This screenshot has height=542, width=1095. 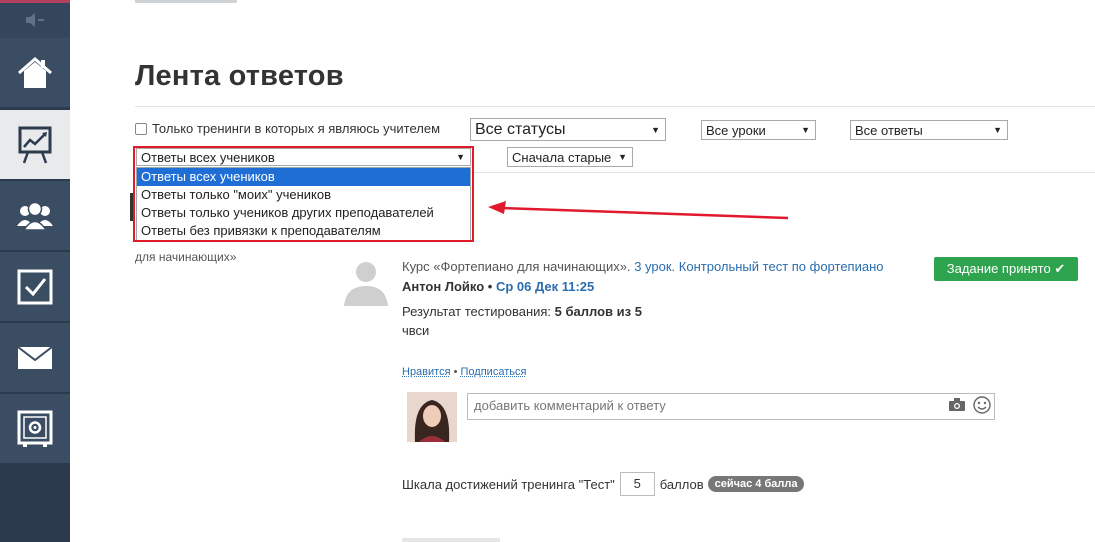 What do you see at coordinates (186, 1) in the screenshot?
I see `top-image-edge` at bounding box center [186, 1].